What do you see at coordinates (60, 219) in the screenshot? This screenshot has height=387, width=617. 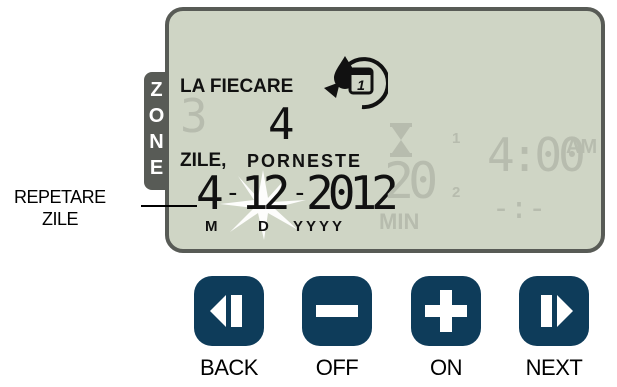 I see `callout-label-line2: ZILE` at bounding box center [60, 219].